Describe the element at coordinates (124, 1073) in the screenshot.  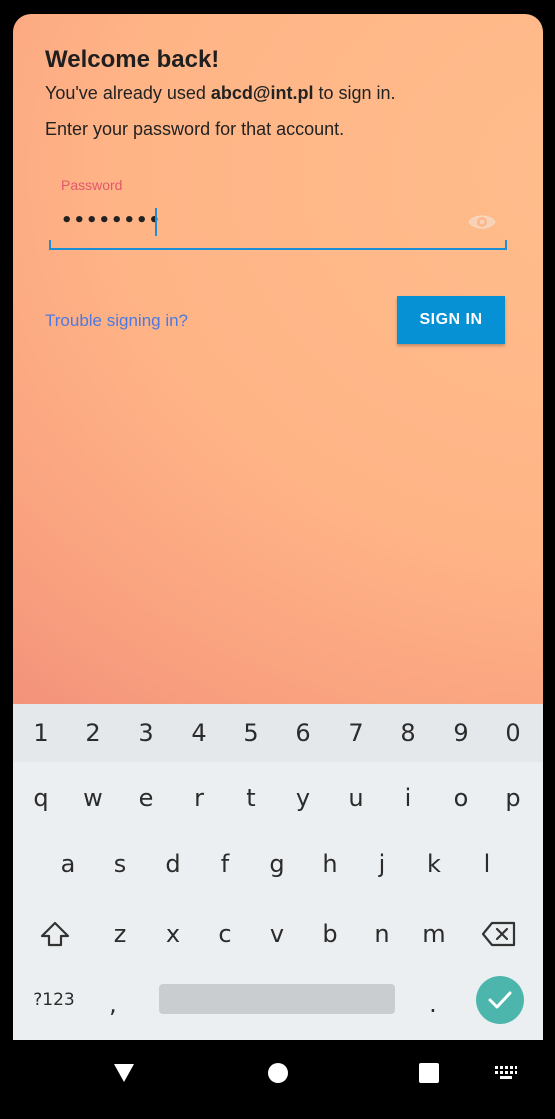
I see `back-triangle-icon` at that location.